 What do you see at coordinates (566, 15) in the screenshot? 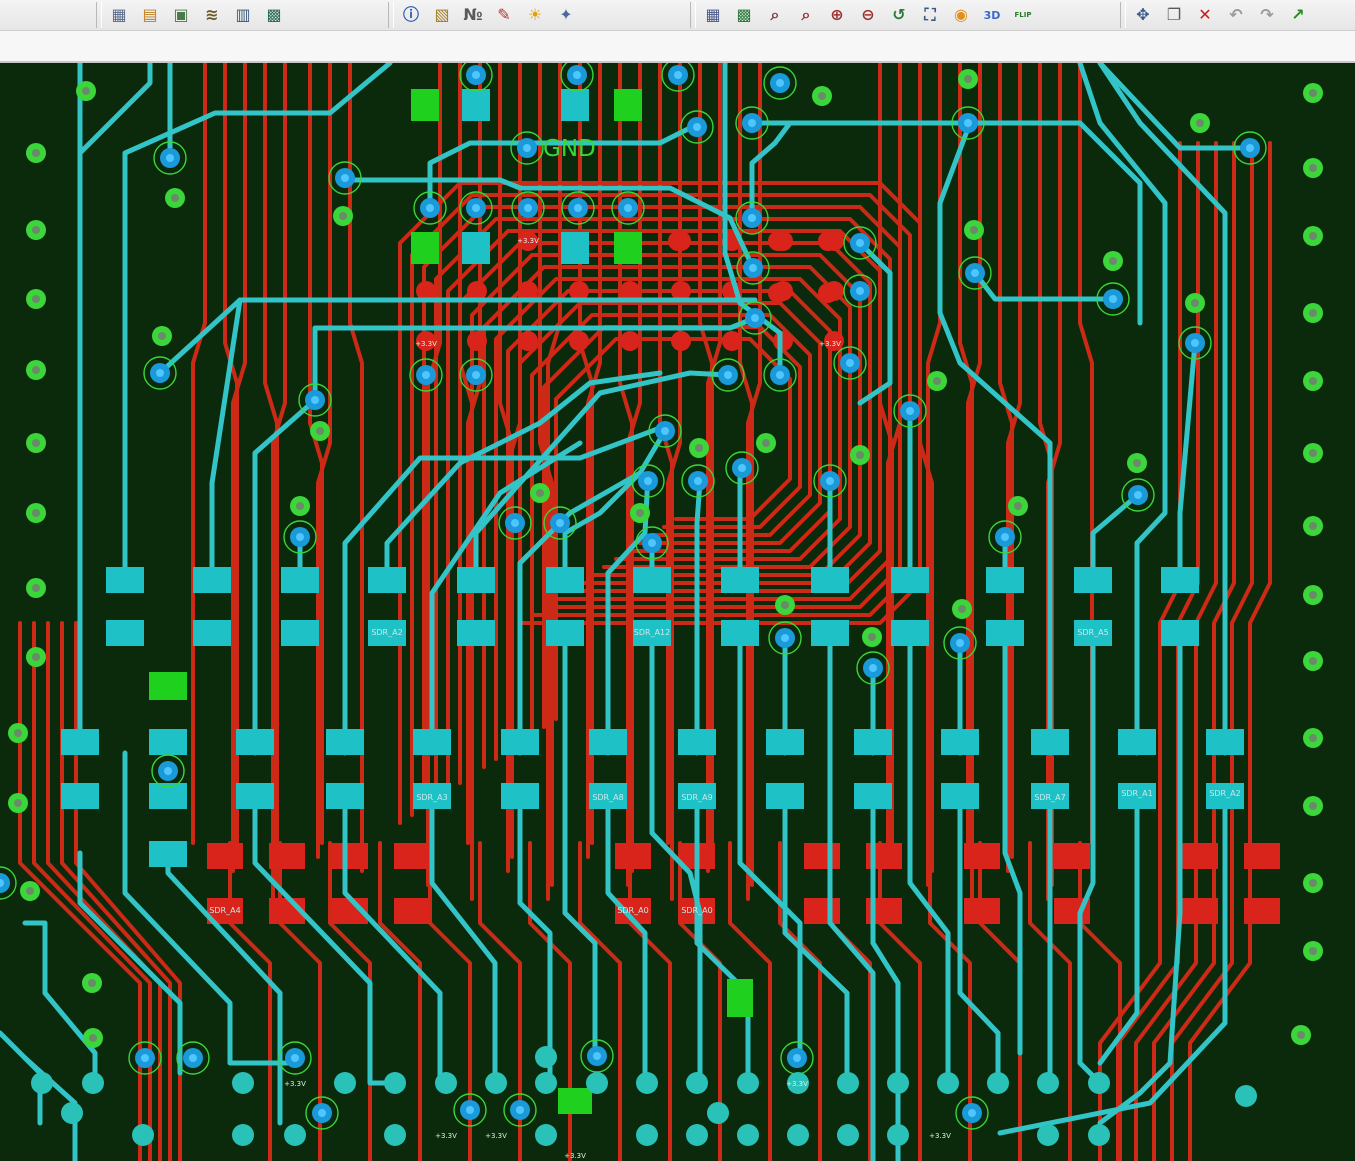
I see `probe-icon: ✦` at bounding box center [566, 15].